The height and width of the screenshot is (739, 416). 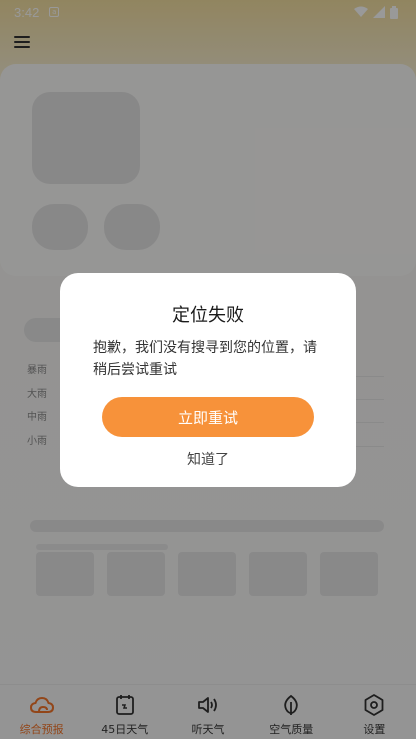 I want to click on dialog-title: 定位失败, so click(x=208, y=315).